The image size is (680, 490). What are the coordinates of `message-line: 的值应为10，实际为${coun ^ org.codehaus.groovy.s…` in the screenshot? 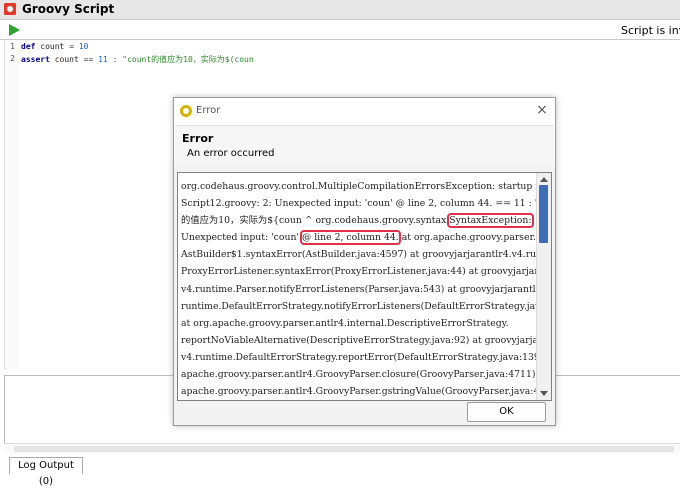 It's located at (357, 221).